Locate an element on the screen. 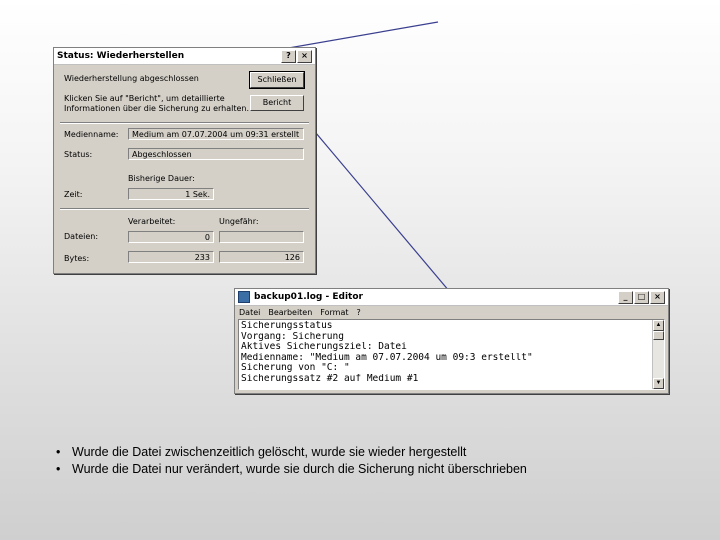  notepad-titlebar: backup01.log - Editor _ □ × is located at coordinates (451, 297).